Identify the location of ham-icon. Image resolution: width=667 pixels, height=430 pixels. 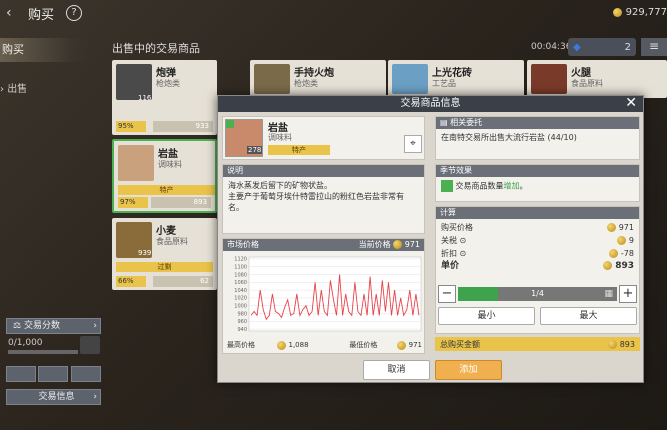
(549, 79).